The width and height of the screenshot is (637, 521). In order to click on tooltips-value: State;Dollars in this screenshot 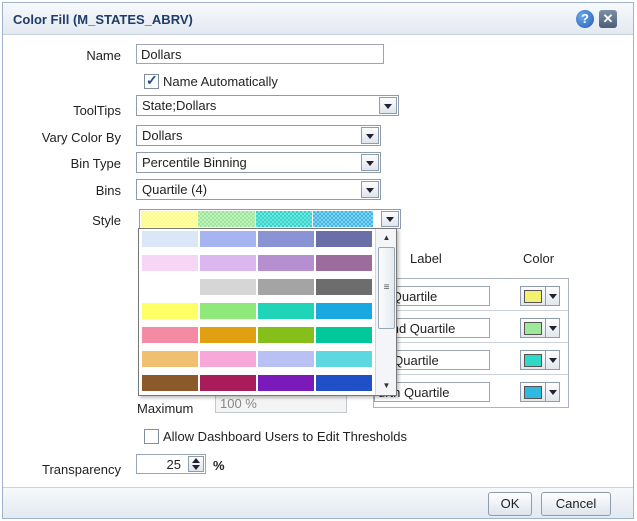, I will do `click(179, 105)`.